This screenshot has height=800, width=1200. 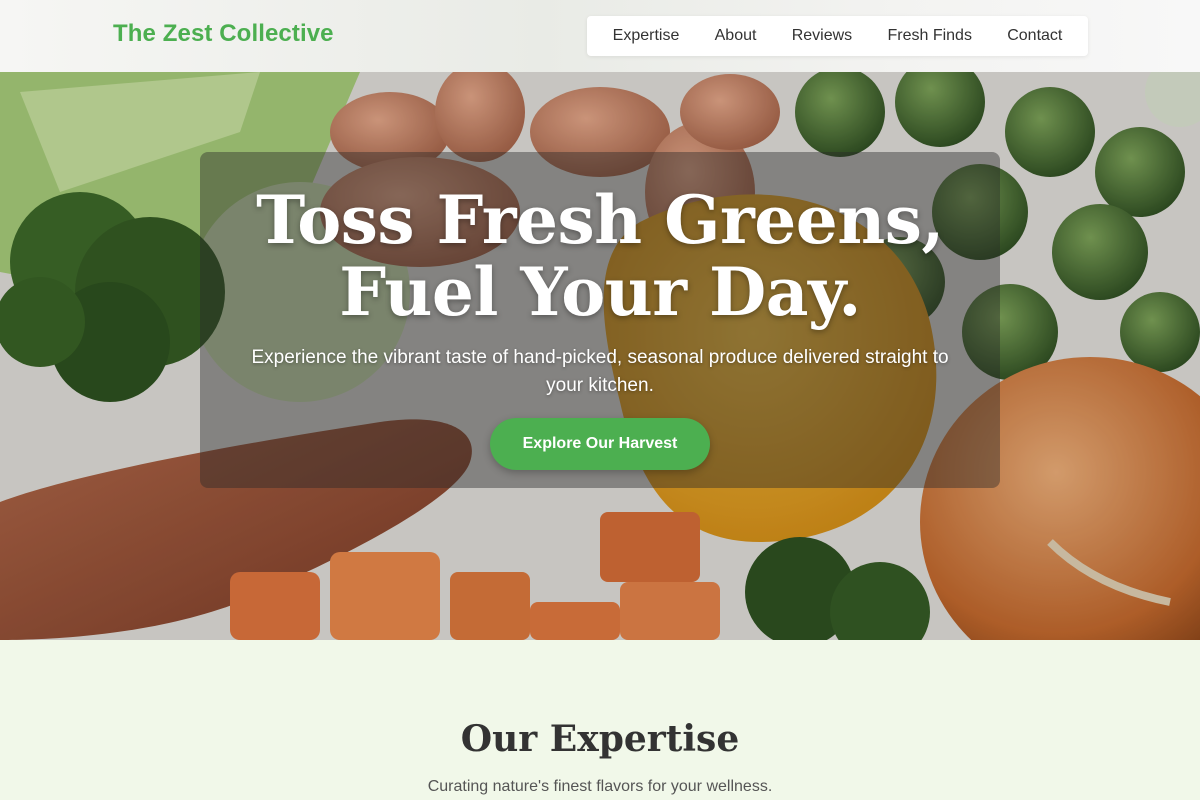 I want to click on expertise-title: Our Expertise, so click(x=600, y=739).